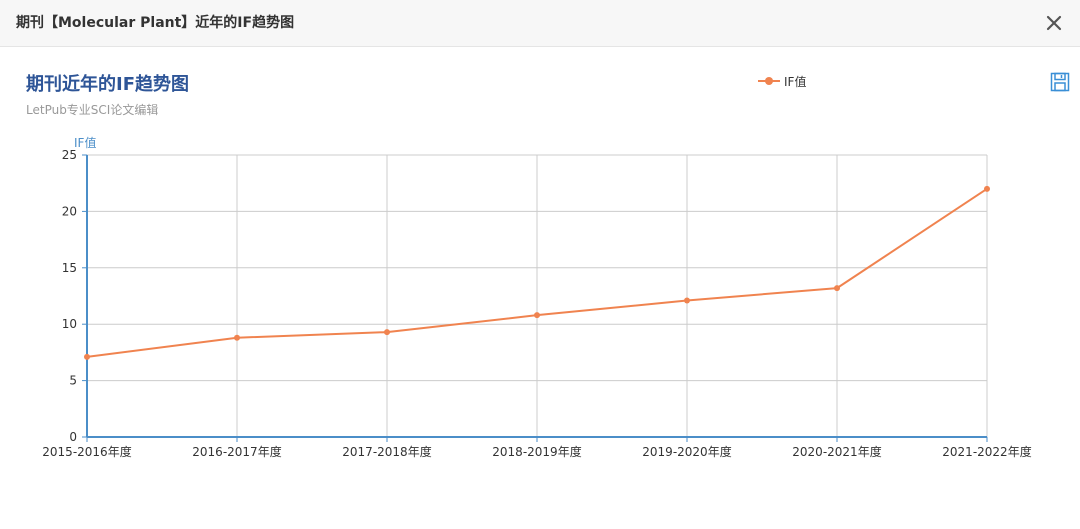  What do you see at coordinates (536, 451) in the screenshot?
I see `x-tick-label: 2018-2019年度` at bounding box center [536, 451].